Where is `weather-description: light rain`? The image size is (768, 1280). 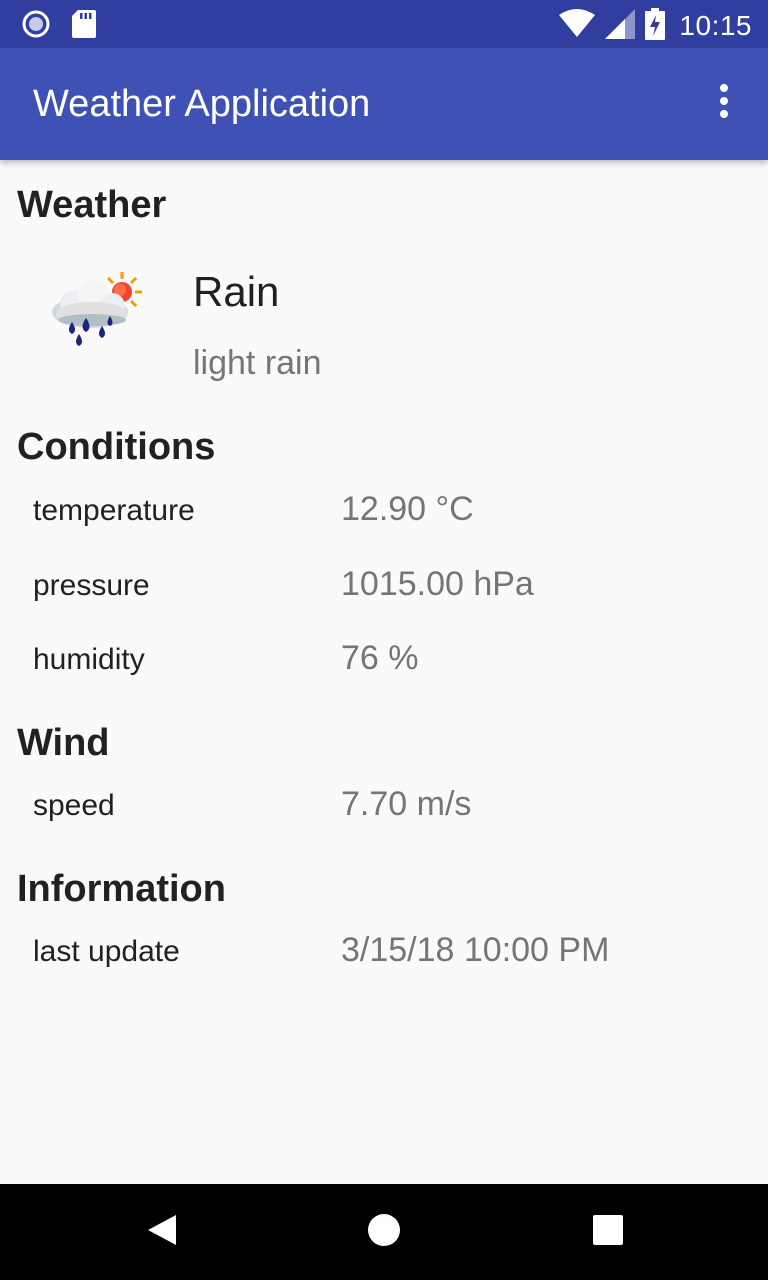 weather-description: light rain is located at coordinates (257, 363).